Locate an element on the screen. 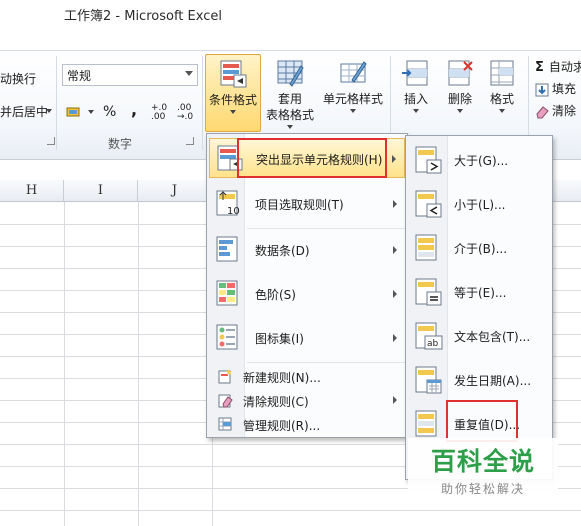  merge-center-button: 并后居中 is located at coordinates (24, 111).